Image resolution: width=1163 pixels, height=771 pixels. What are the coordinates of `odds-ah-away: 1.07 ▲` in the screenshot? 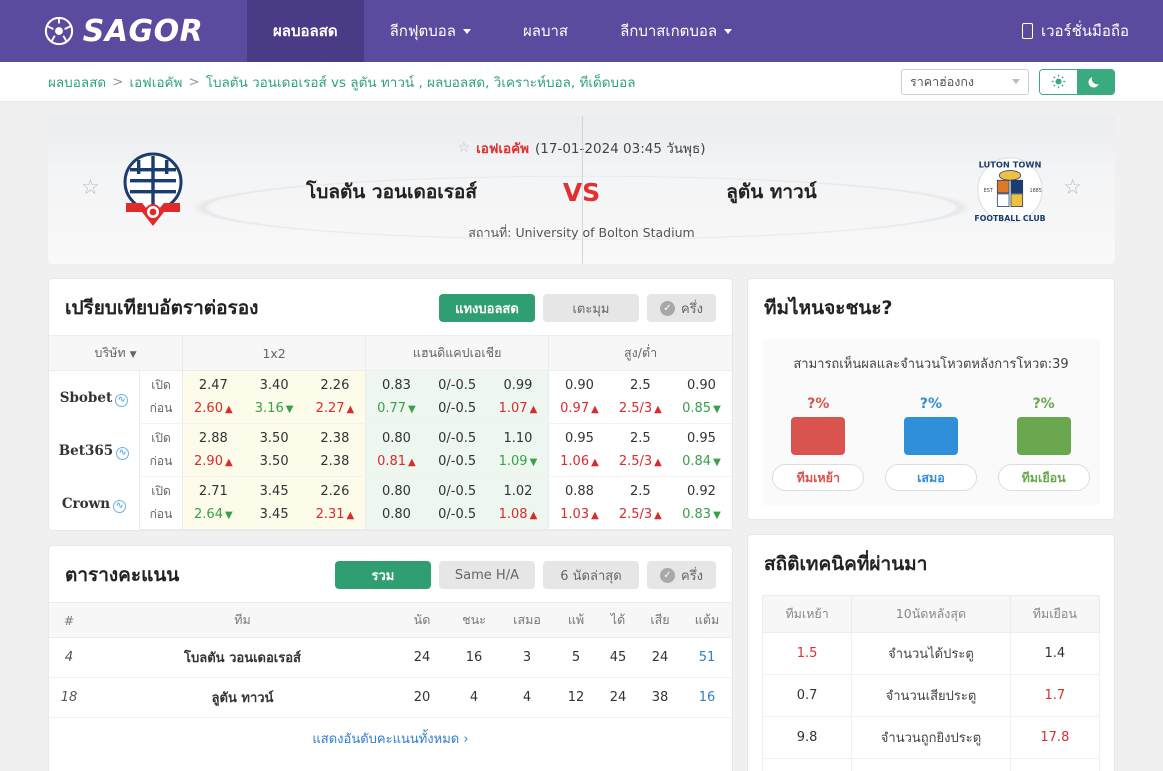 It's located at (518, 410).